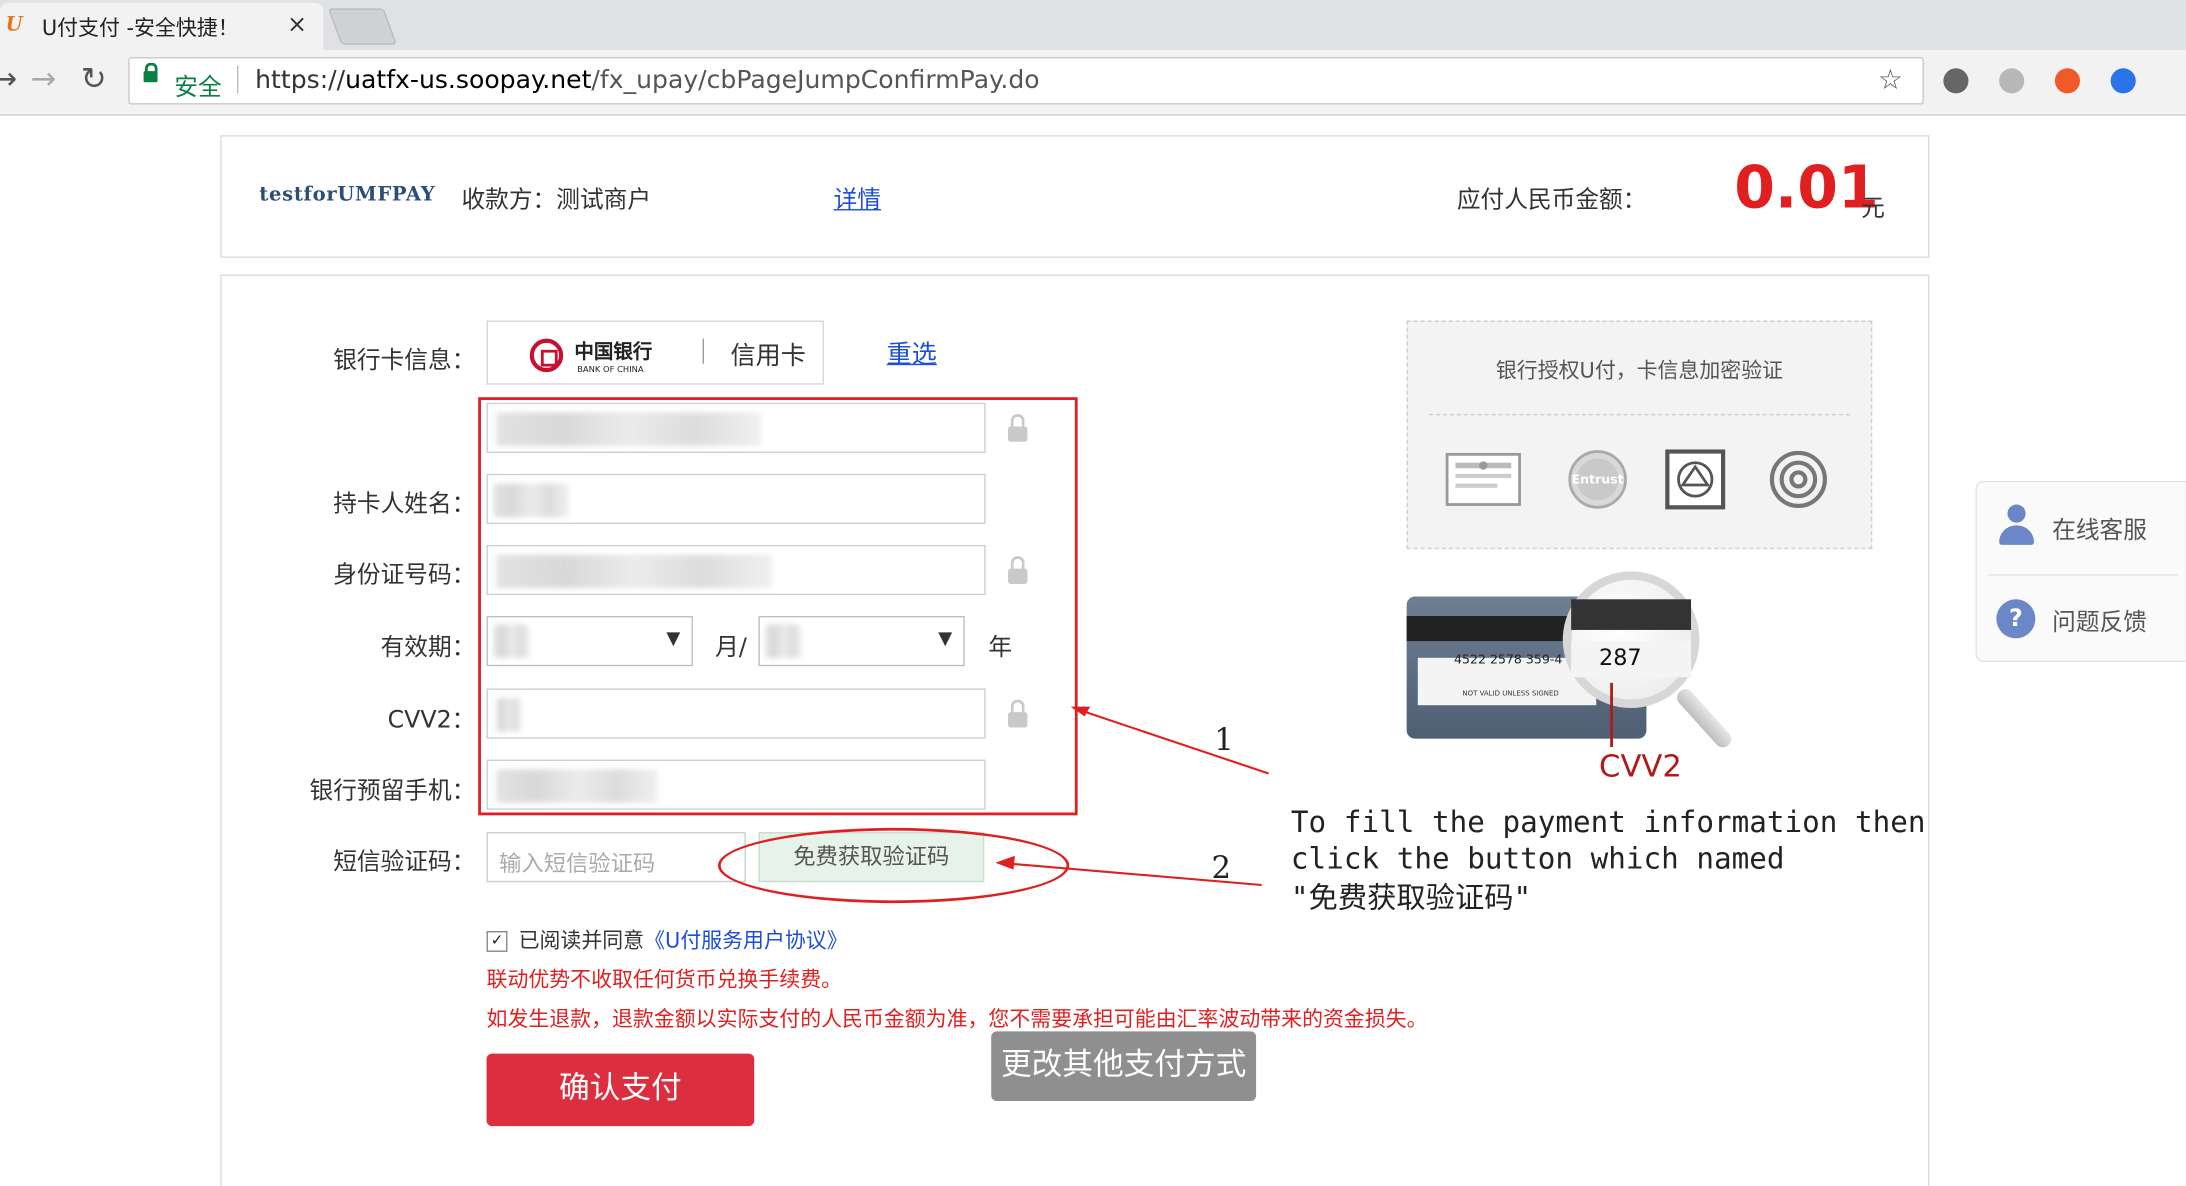 This screenshot has width=2186, height=1186. I want to click on annotation-line-3: "免费获取验证码", so click(1411, 897).